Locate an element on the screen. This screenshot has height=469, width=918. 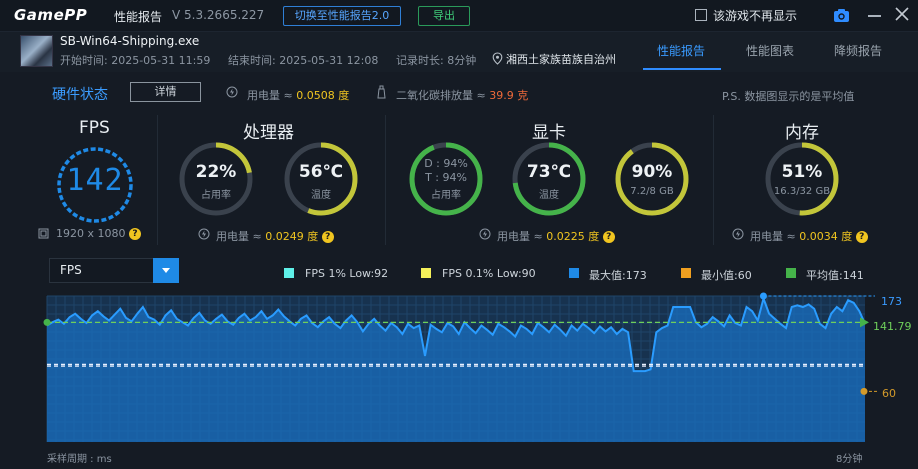
cpu-power-value: 0.0249 度 is located at coordinates (292, 236).